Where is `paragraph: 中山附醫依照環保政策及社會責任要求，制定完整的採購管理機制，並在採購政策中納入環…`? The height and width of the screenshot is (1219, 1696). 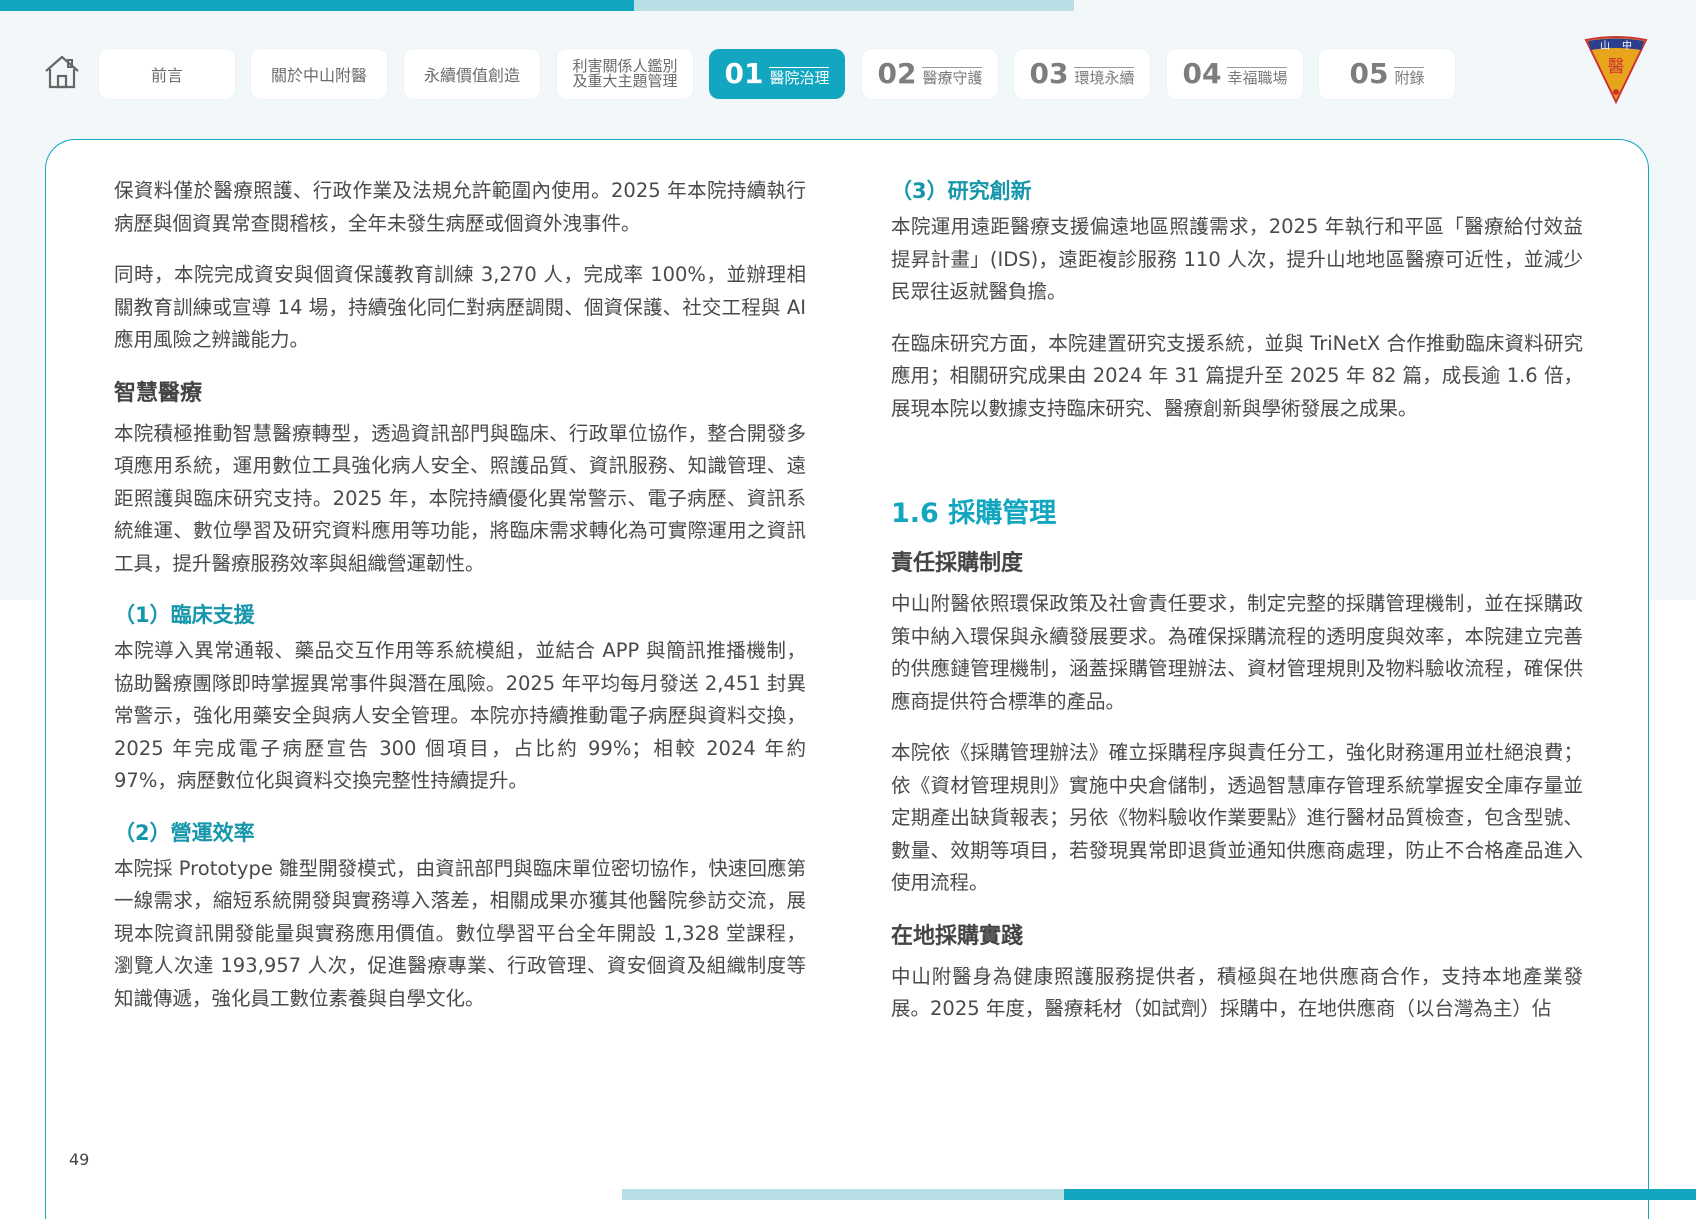
paragraph: 中山附醫依照環保政策及社會責任要求，制定完整的採購管理機制，並在採購政策中納入環… is located at coordinates (1237, 652).